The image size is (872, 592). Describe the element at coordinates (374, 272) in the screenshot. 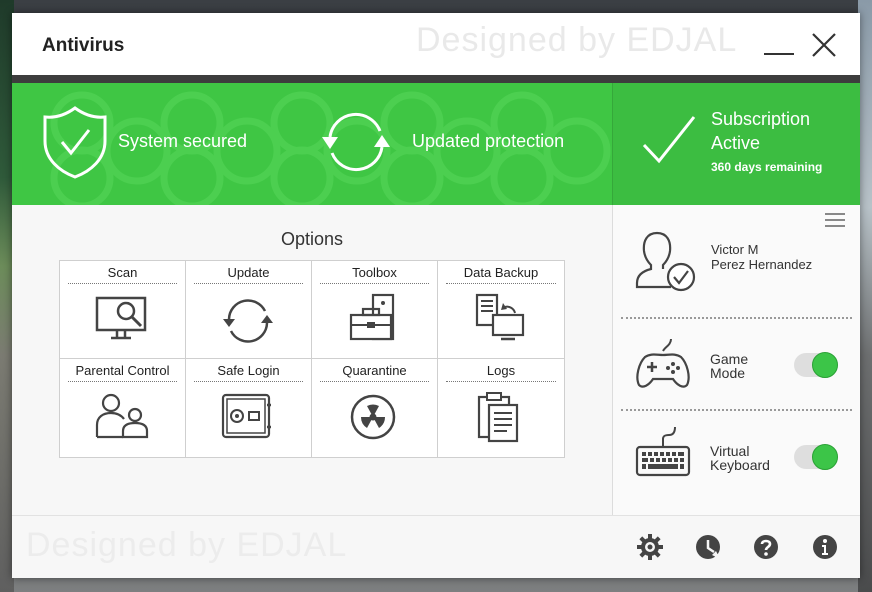

I see `option-label: Toolbox` at that location.